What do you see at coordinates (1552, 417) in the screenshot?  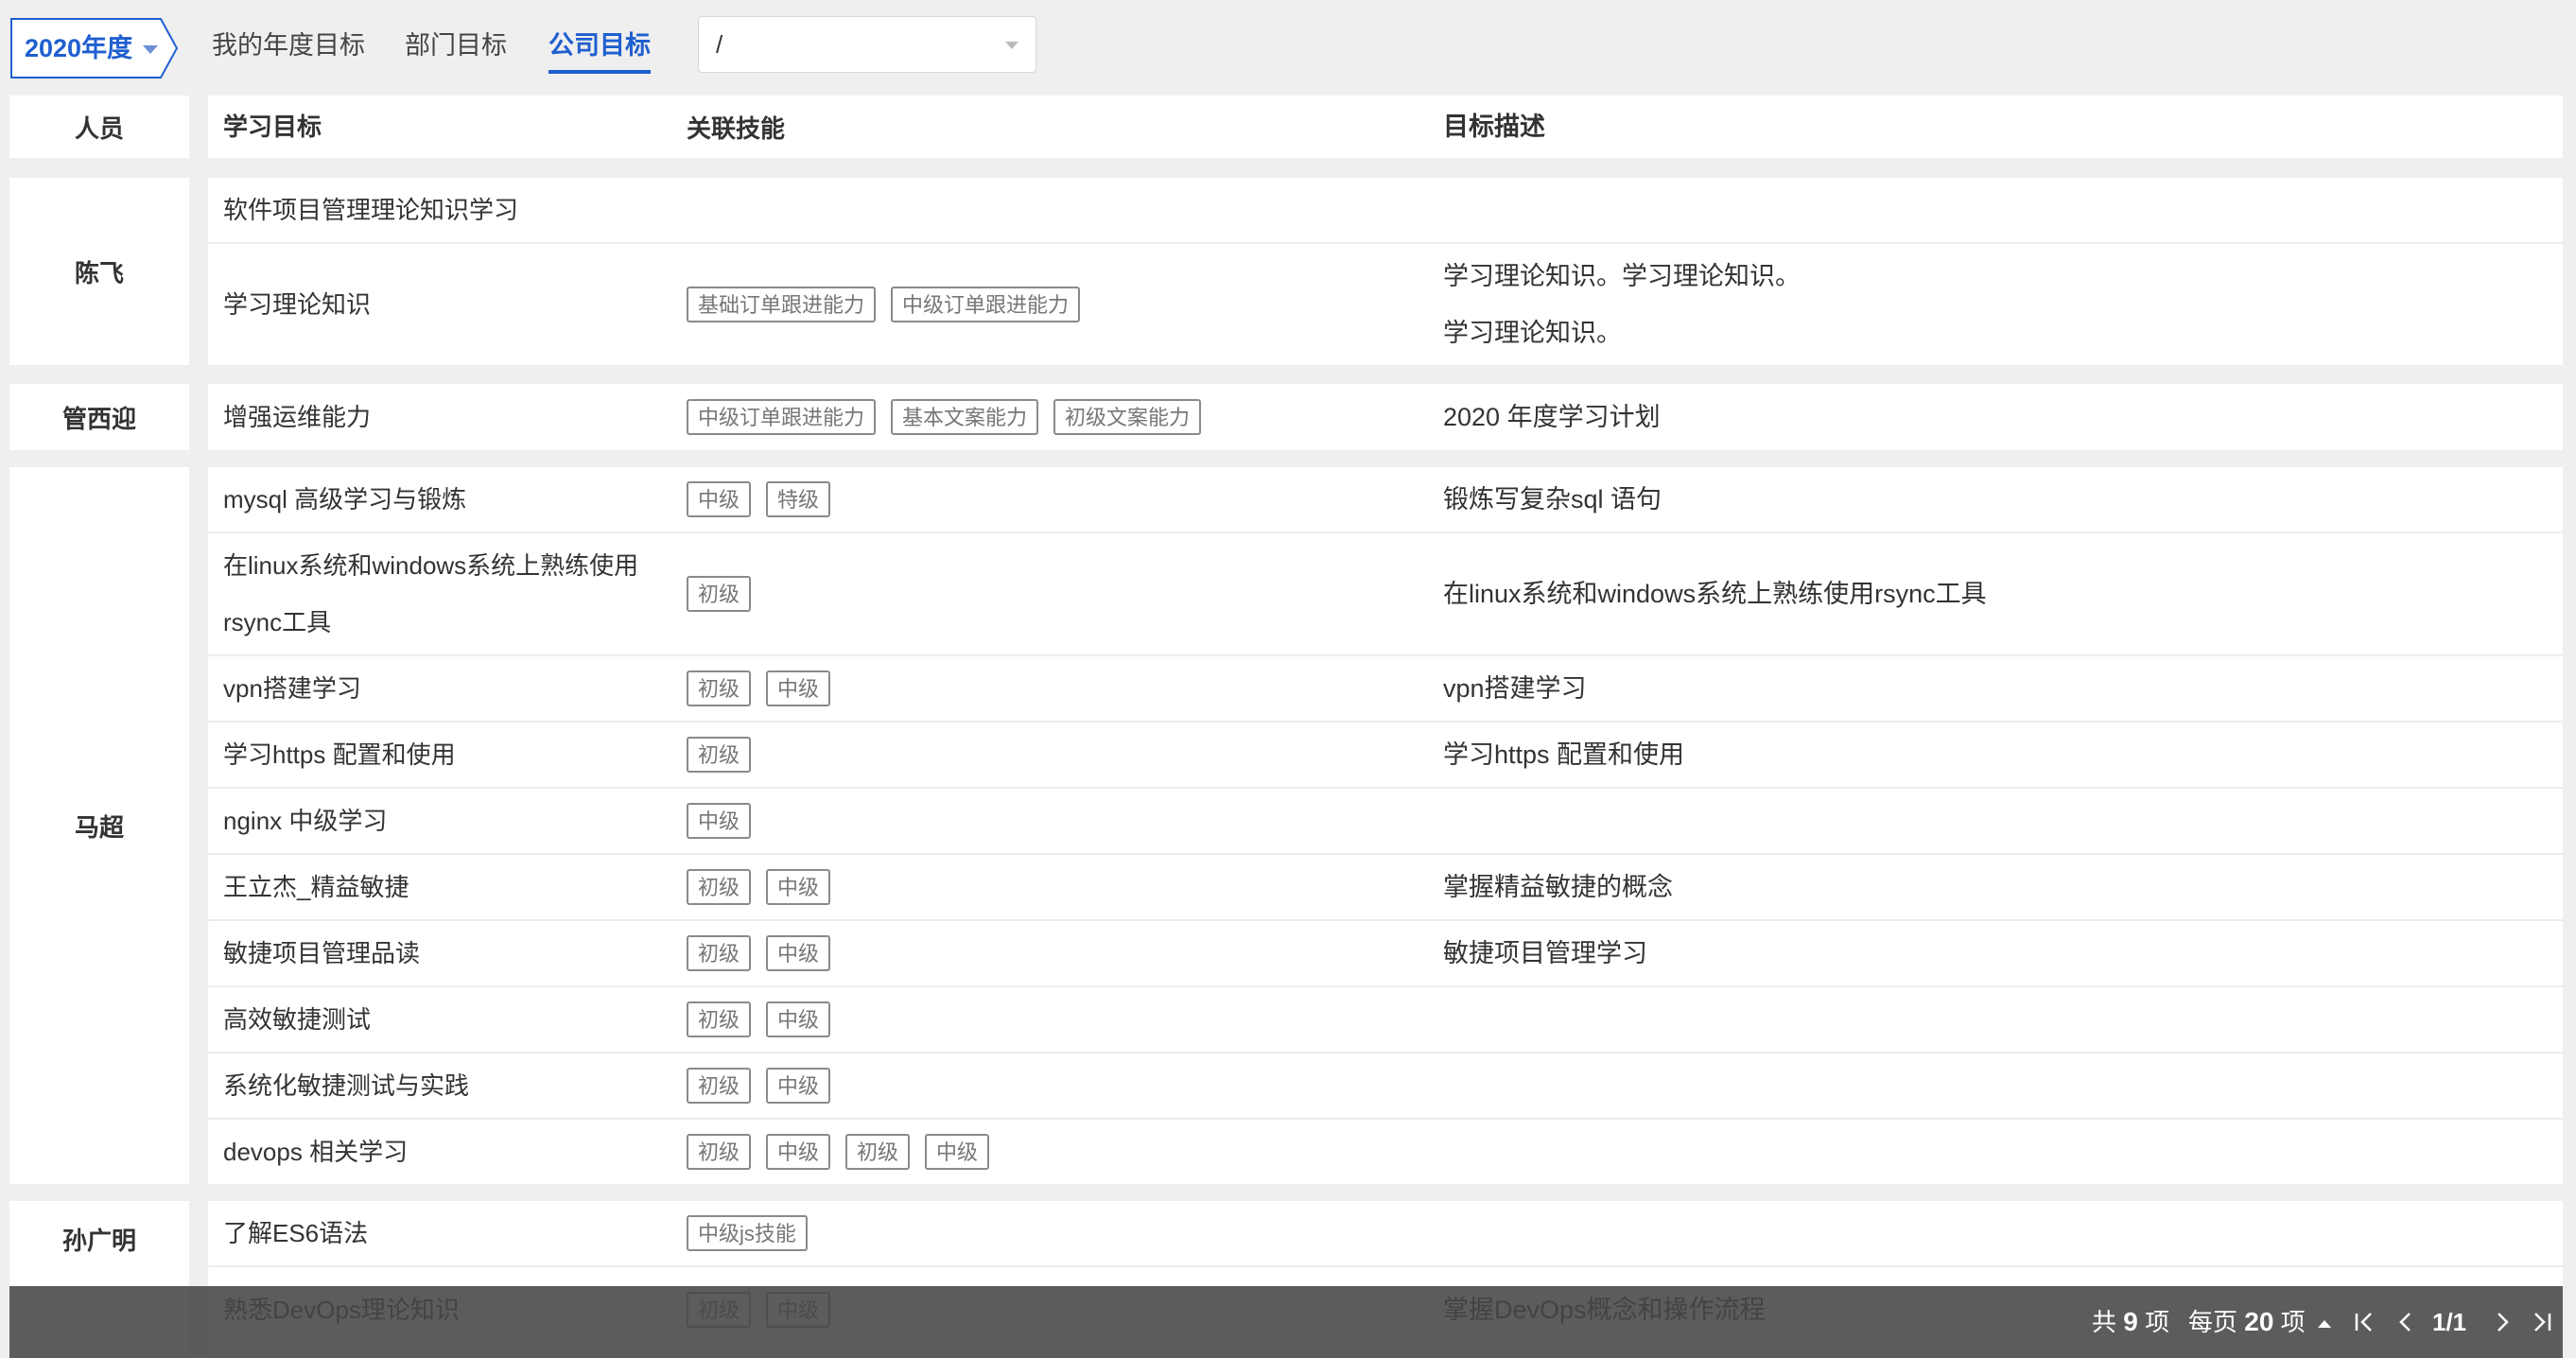 I see `description-cell: 2020 年度学习计划` at bounding box center [1552, 417].